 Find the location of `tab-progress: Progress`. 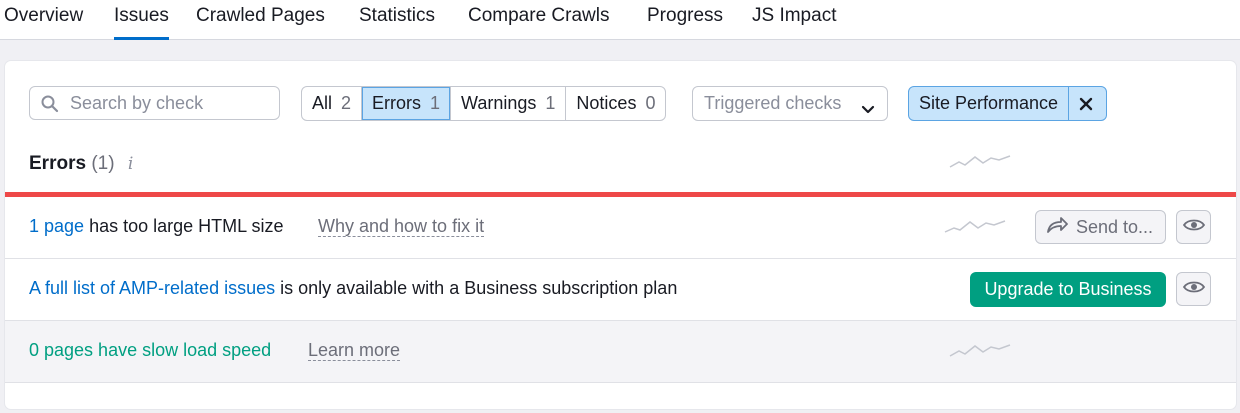

tab-progress: Progress is located at coordinates (685, 22).